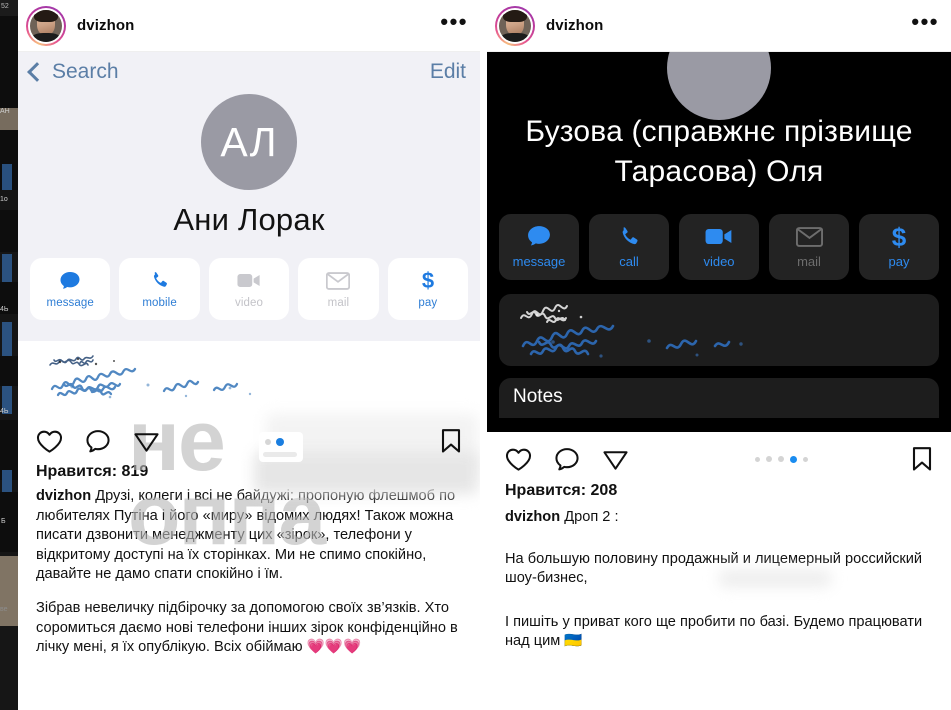  What do you see at coordinates (249, 378) in the screenshot?
I see `left-redacted-contact-scribble` at bounding box center [249, 378].